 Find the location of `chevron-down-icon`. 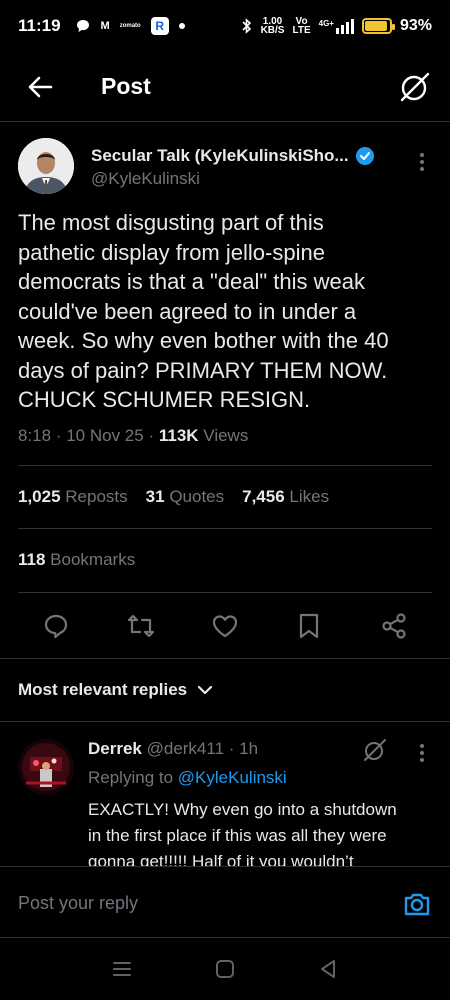

chevron-down-icon is located at coordinates (205, 690).